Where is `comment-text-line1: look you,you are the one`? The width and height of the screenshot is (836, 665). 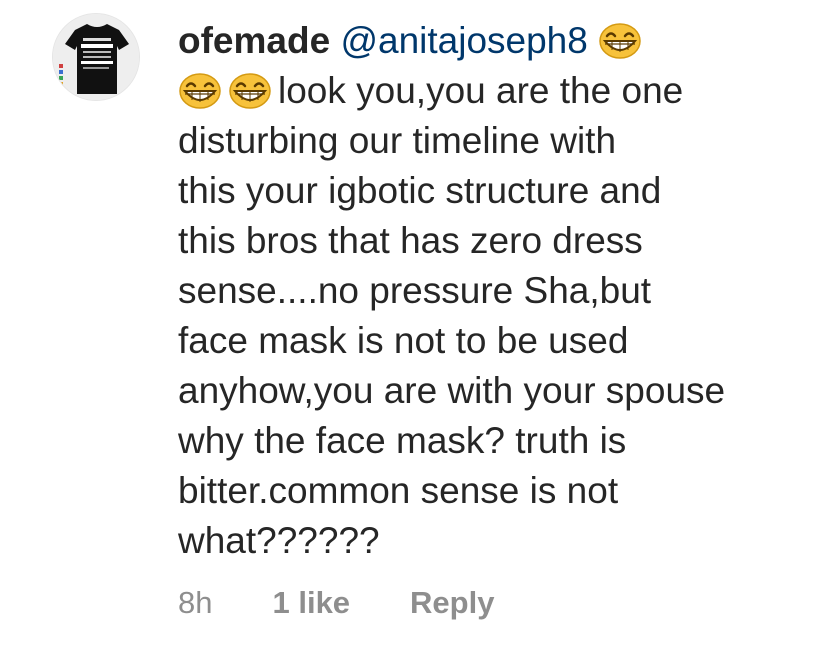
comment-text-line1: look you,you are the one is located at coordinates (481, 90).